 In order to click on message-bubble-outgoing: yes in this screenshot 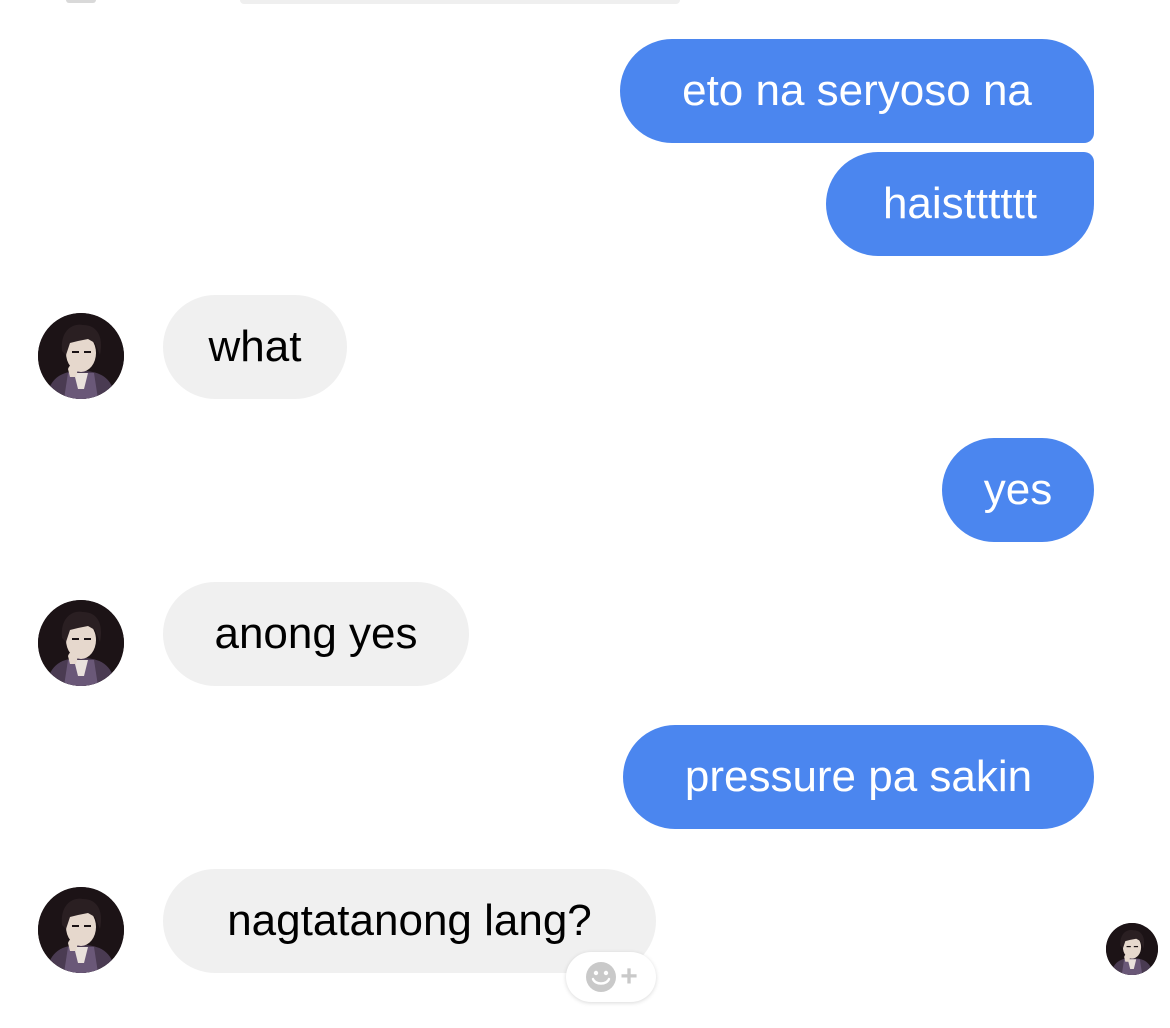, I will do `click(1018, 490)`.